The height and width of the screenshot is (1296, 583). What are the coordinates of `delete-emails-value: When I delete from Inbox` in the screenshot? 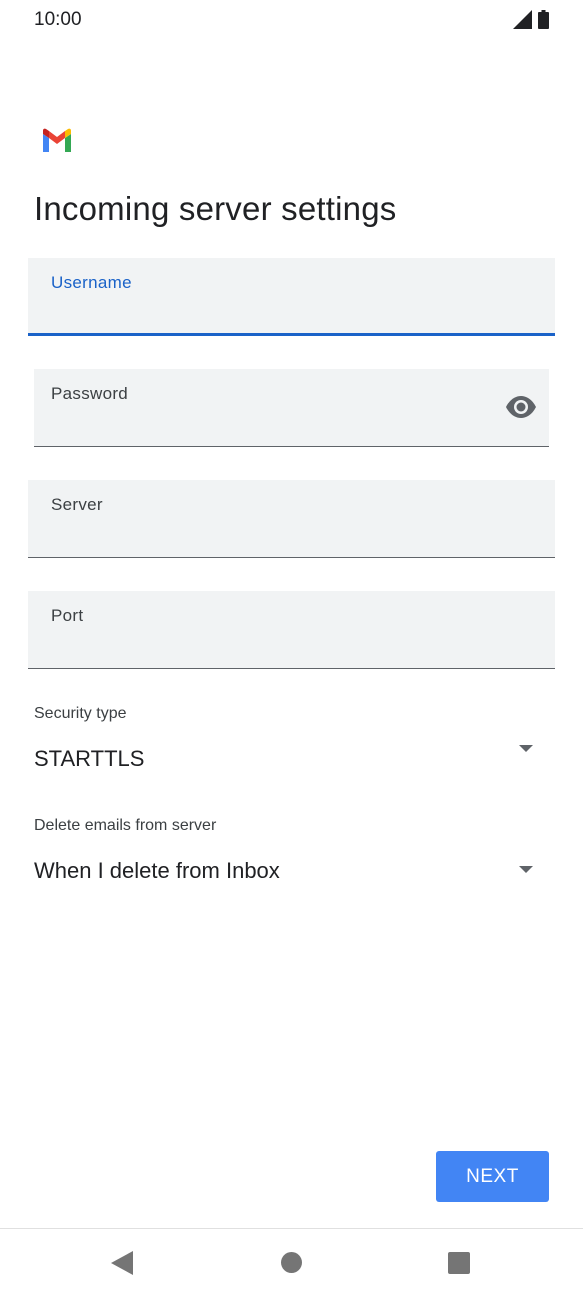 It's located at (157, 870).